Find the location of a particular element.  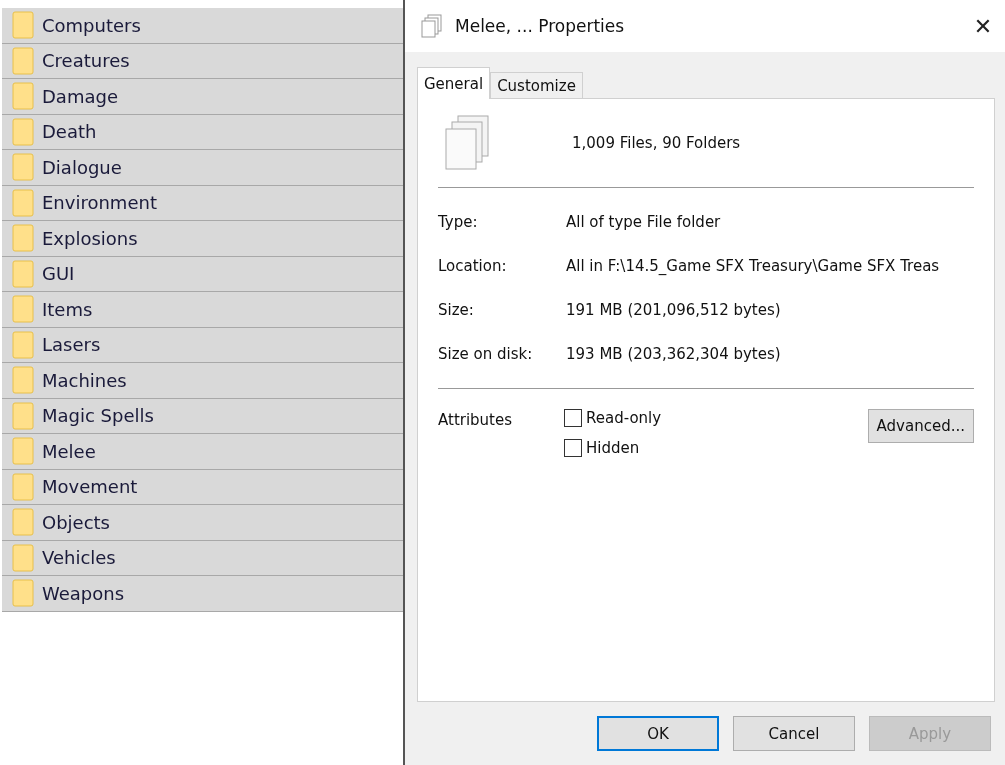

tab: General is located at coordinates (454, 83).